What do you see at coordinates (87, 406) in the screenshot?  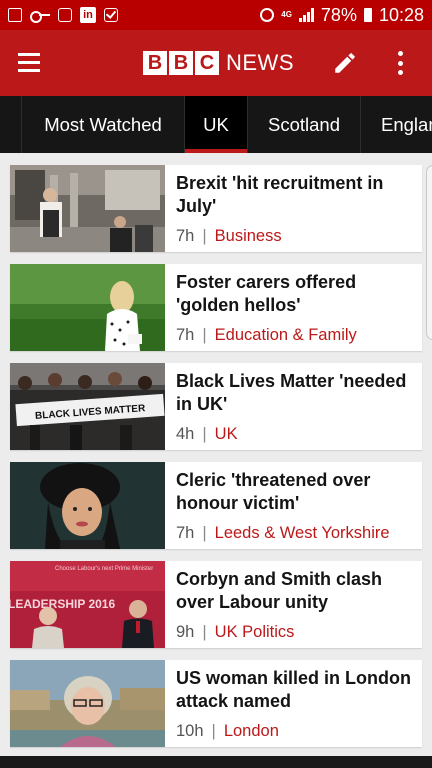 I see `story-thumbnail: BLACK LIVES MATTER` at bounding box center [87, 406].